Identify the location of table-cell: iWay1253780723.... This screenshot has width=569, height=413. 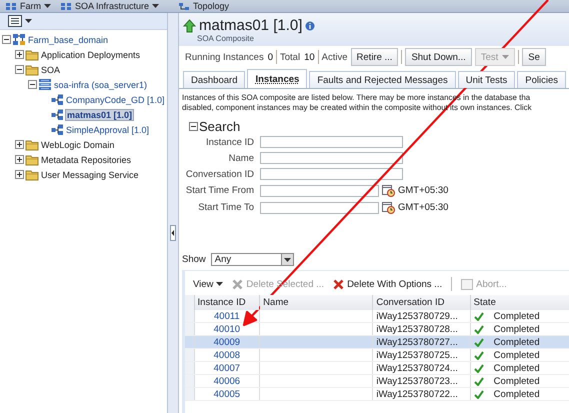
(421, 381).